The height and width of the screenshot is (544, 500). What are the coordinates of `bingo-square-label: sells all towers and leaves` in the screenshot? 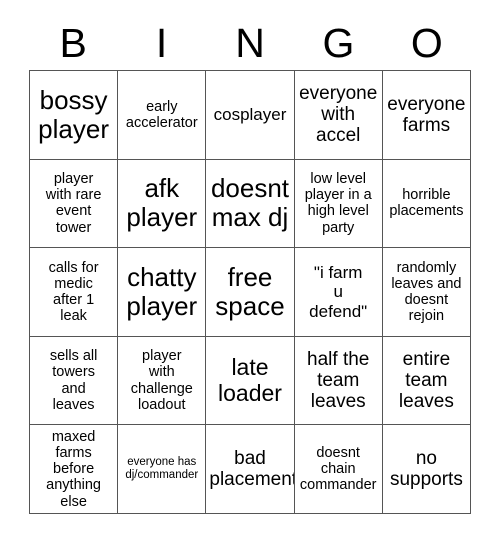 It's located at (73, 380).